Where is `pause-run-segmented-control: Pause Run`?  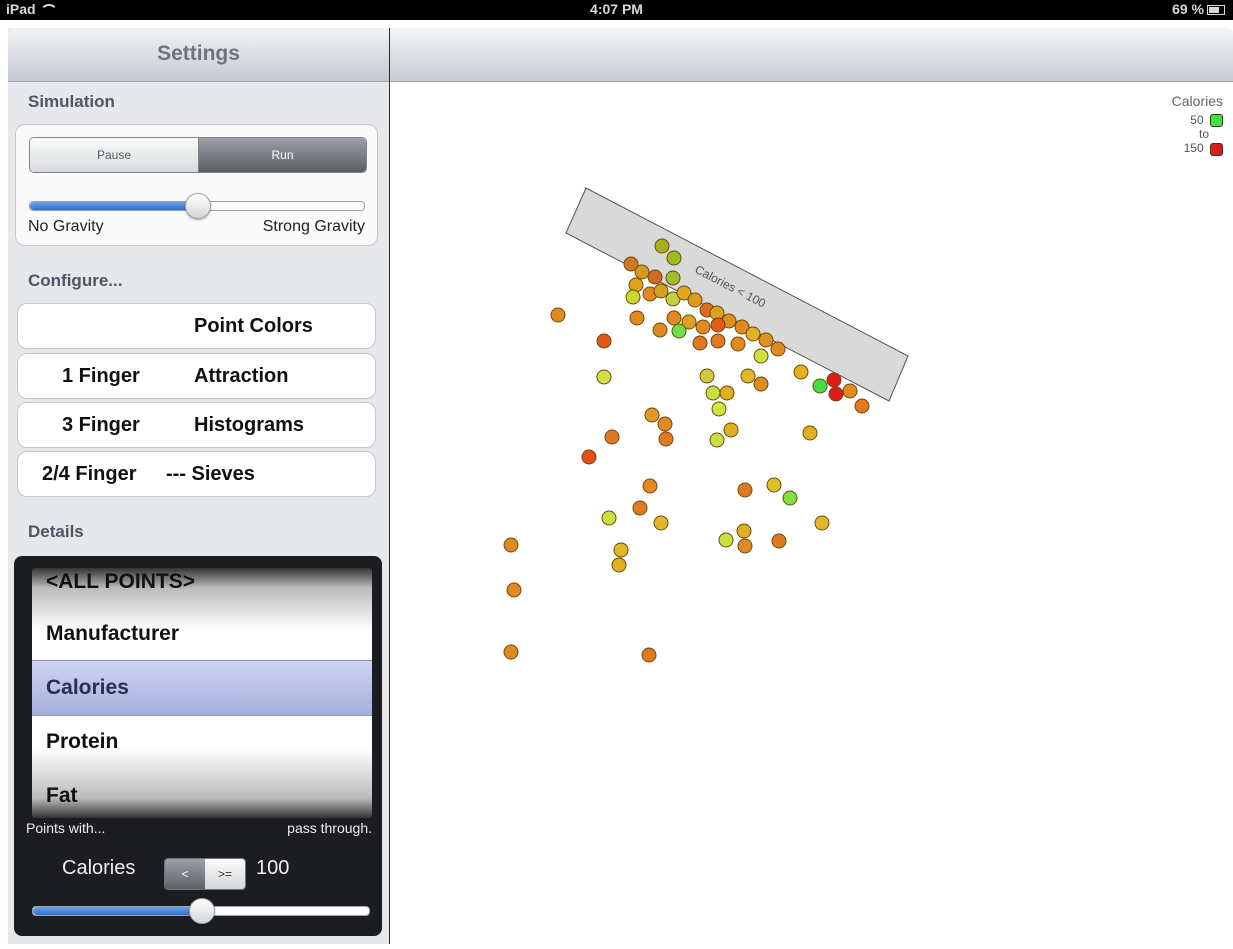
pause-run-segmented-control: Pause Run is located at coordinates (198, 155).